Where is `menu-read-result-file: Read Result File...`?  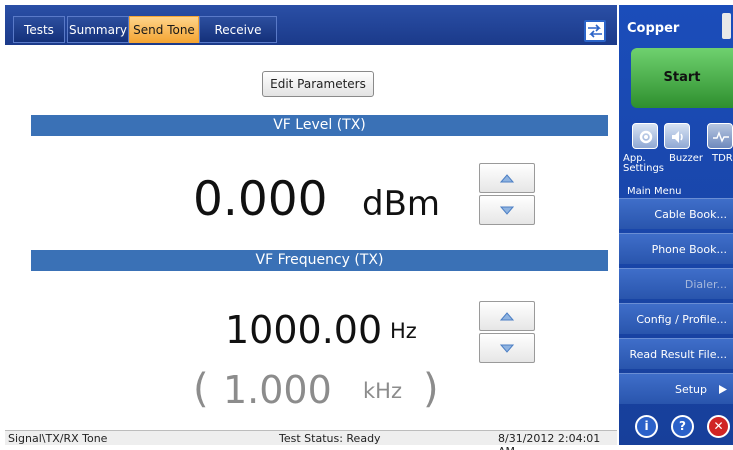
menu-read-result-file: Read Result File... is located at coordinates (676, 353).